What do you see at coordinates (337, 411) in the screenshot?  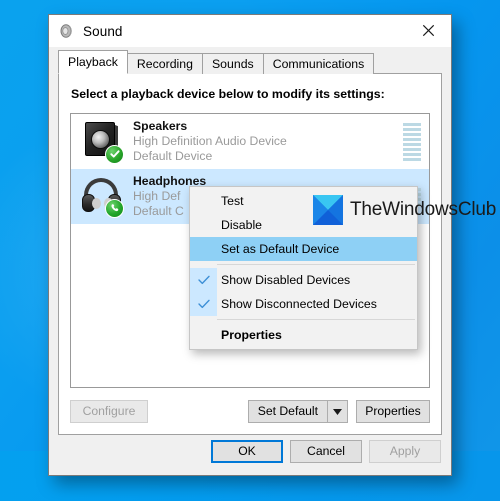 I see `chevron-down-icon` at bounding box center [337, 411].